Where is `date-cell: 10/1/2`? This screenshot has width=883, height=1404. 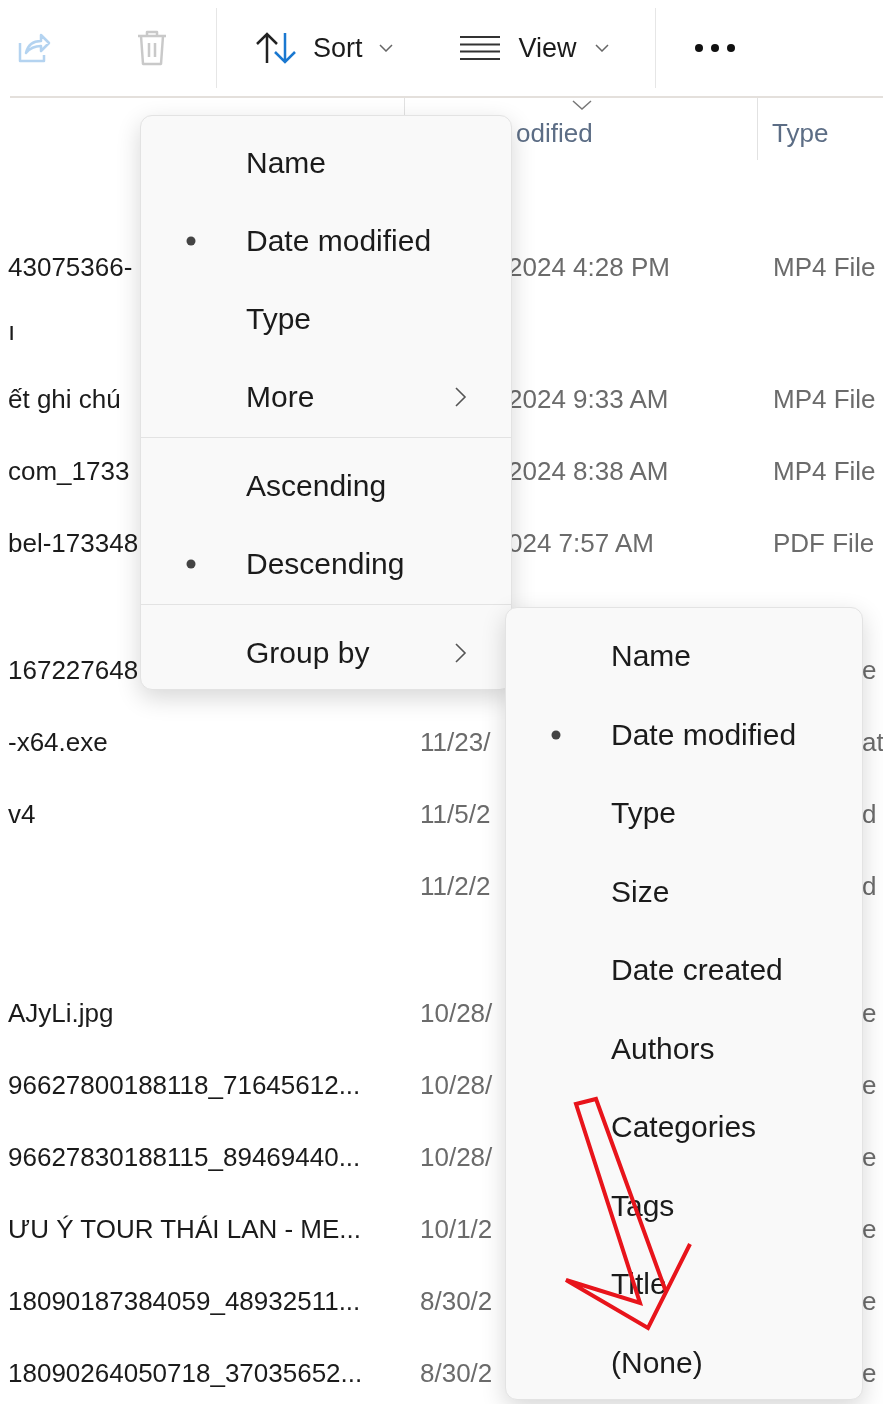 date-cell: 10/1/2 is located at coordinates (456, 1228).